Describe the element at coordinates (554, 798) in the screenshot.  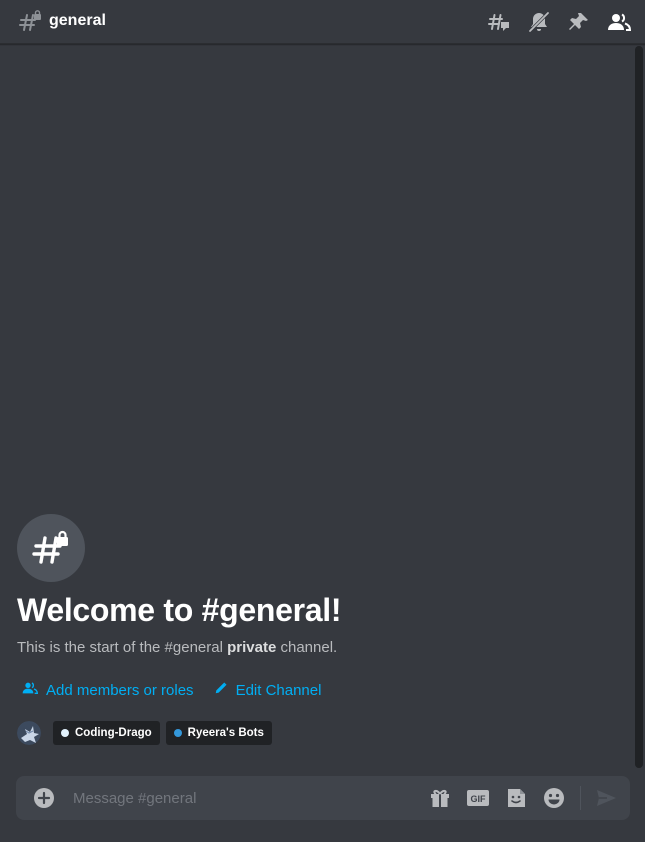
I see `emoji-icon` at that location.